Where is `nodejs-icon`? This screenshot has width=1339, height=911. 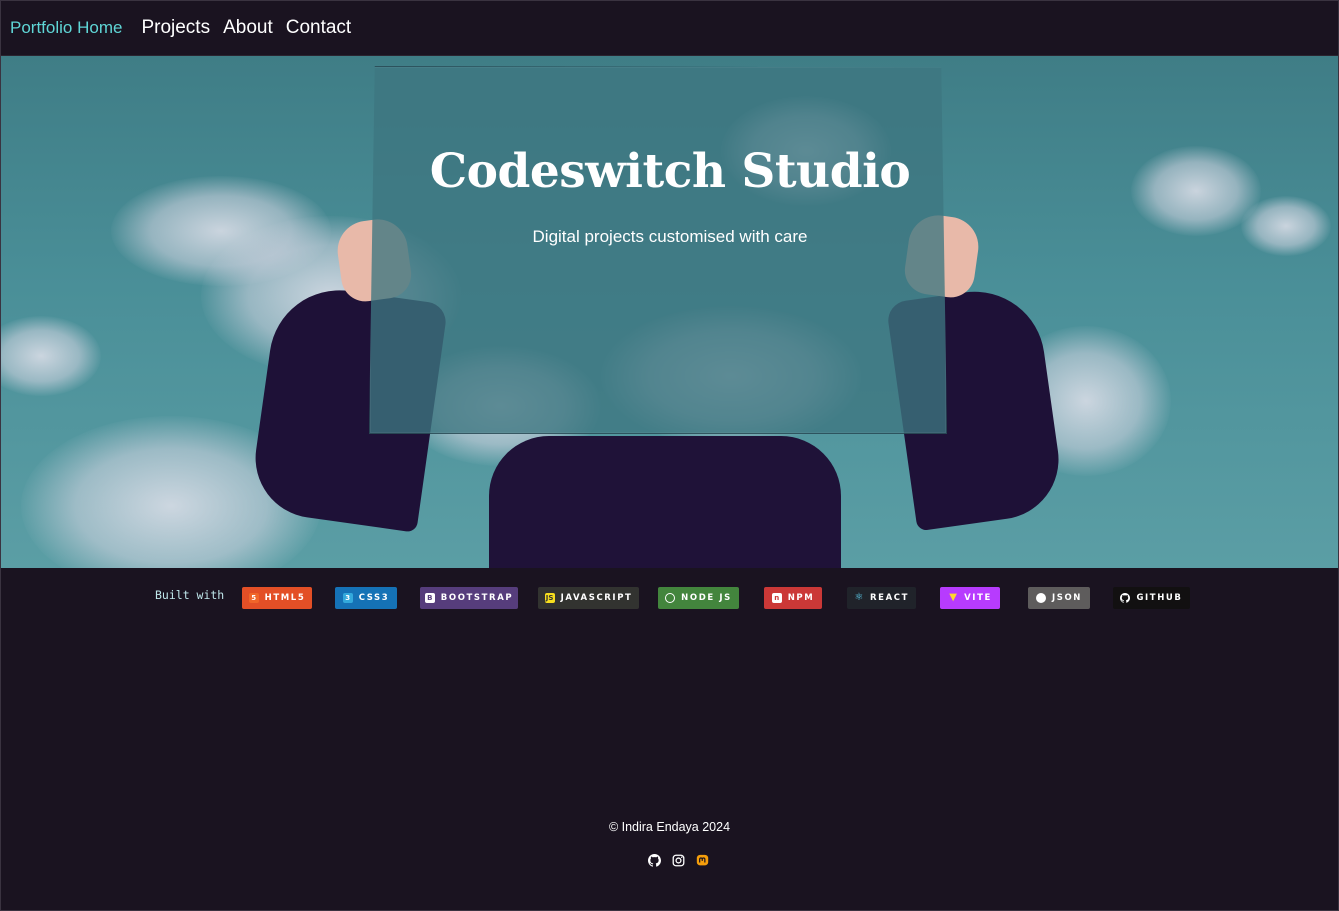
nodejs-icon is located at coordinates (670, 598).